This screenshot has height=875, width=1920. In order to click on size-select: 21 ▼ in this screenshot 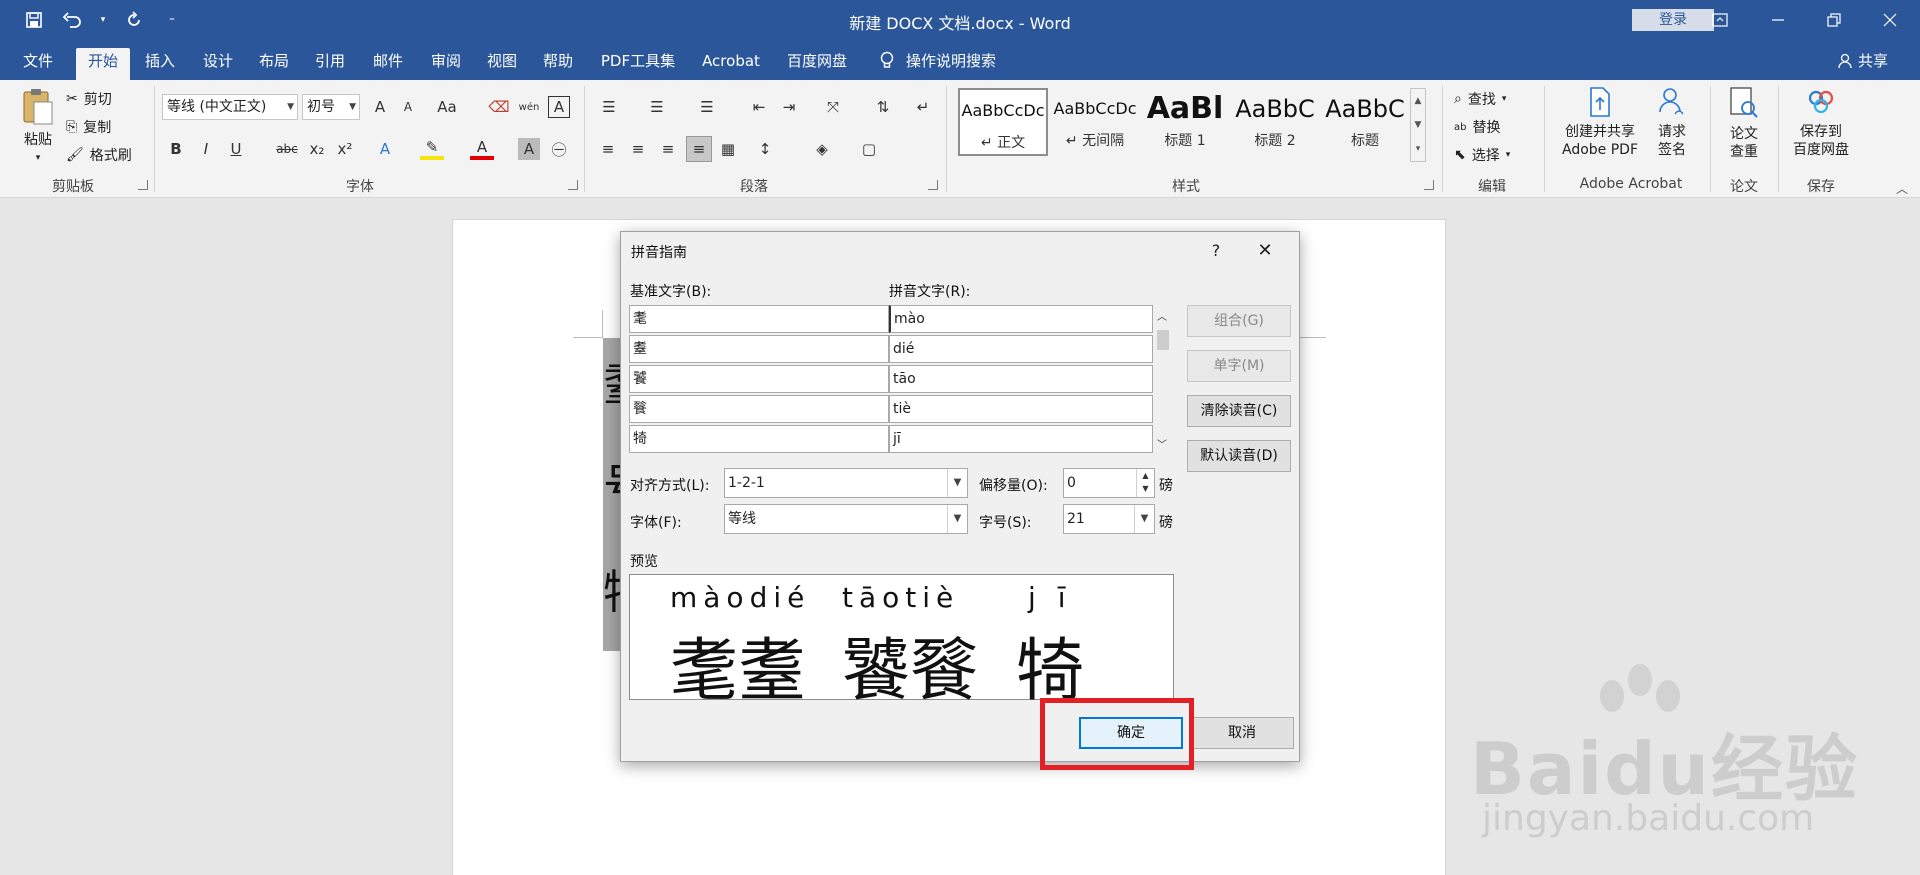, I will do `click(1109, 519)`.